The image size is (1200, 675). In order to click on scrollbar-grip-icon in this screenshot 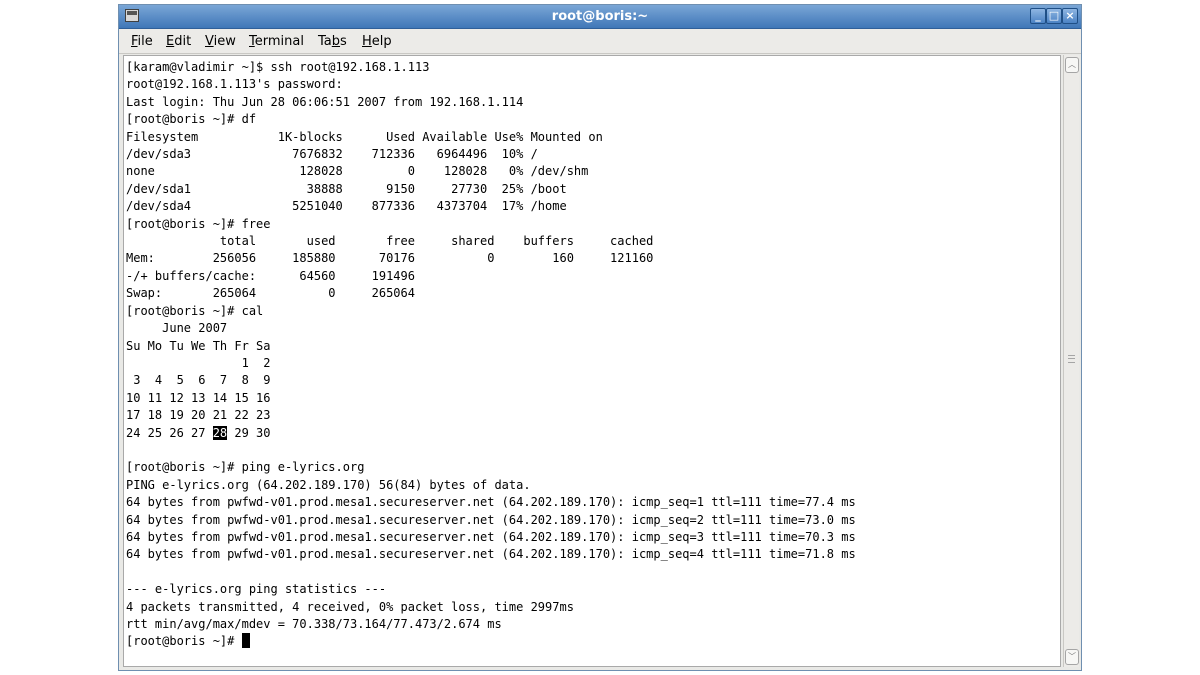, I will do `click(1071, 359)`.